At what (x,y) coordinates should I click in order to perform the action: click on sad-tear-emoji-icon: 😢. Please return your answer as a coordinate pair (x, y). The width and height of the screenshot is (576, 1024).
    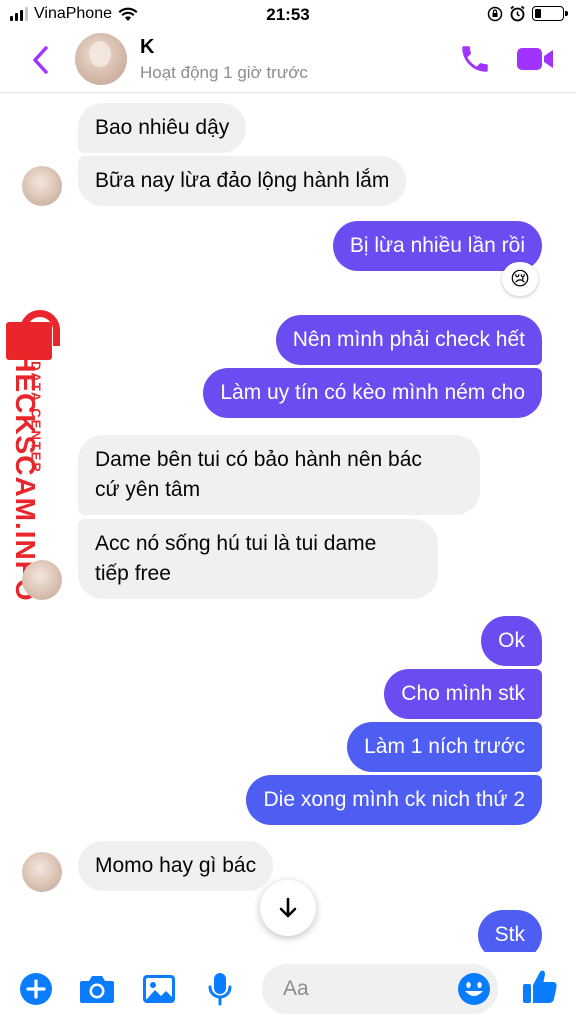
    Looking at the image, I should click on (520, 279).